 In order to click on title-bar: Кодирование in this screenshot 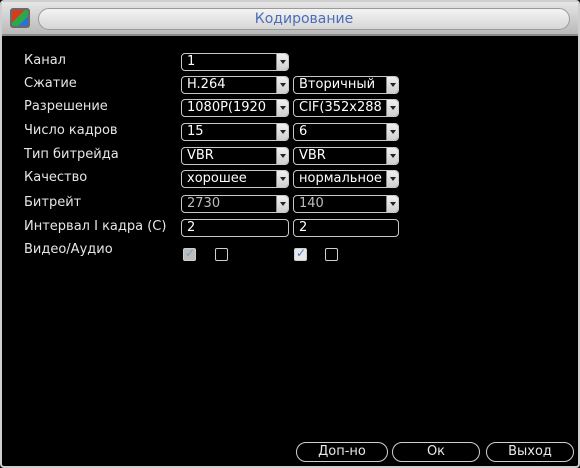, I will do `click(290, 19)`.